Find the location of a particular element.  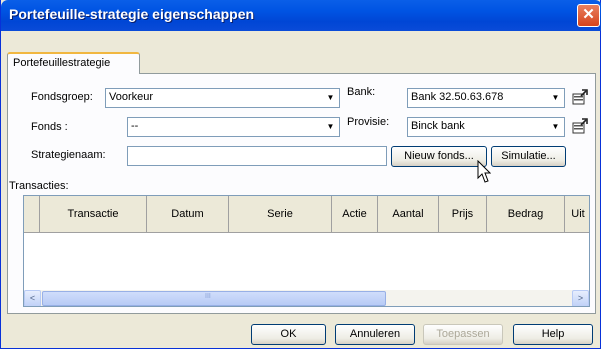

mouse-cursor-icon is located at coordinates (484, 171).